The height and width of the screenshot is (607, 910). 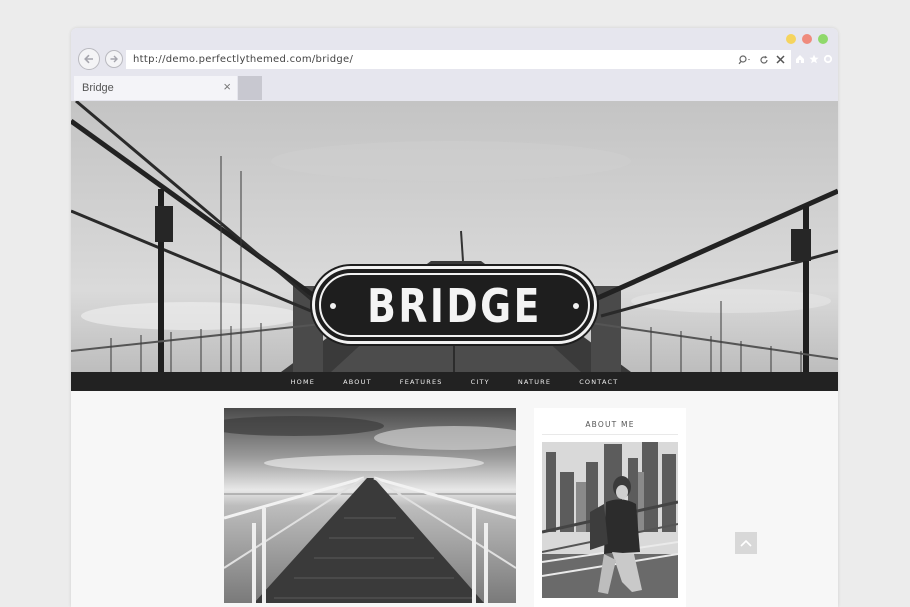 I want to click on menu-item-about: ABOUT, so click(x=357, y=382).